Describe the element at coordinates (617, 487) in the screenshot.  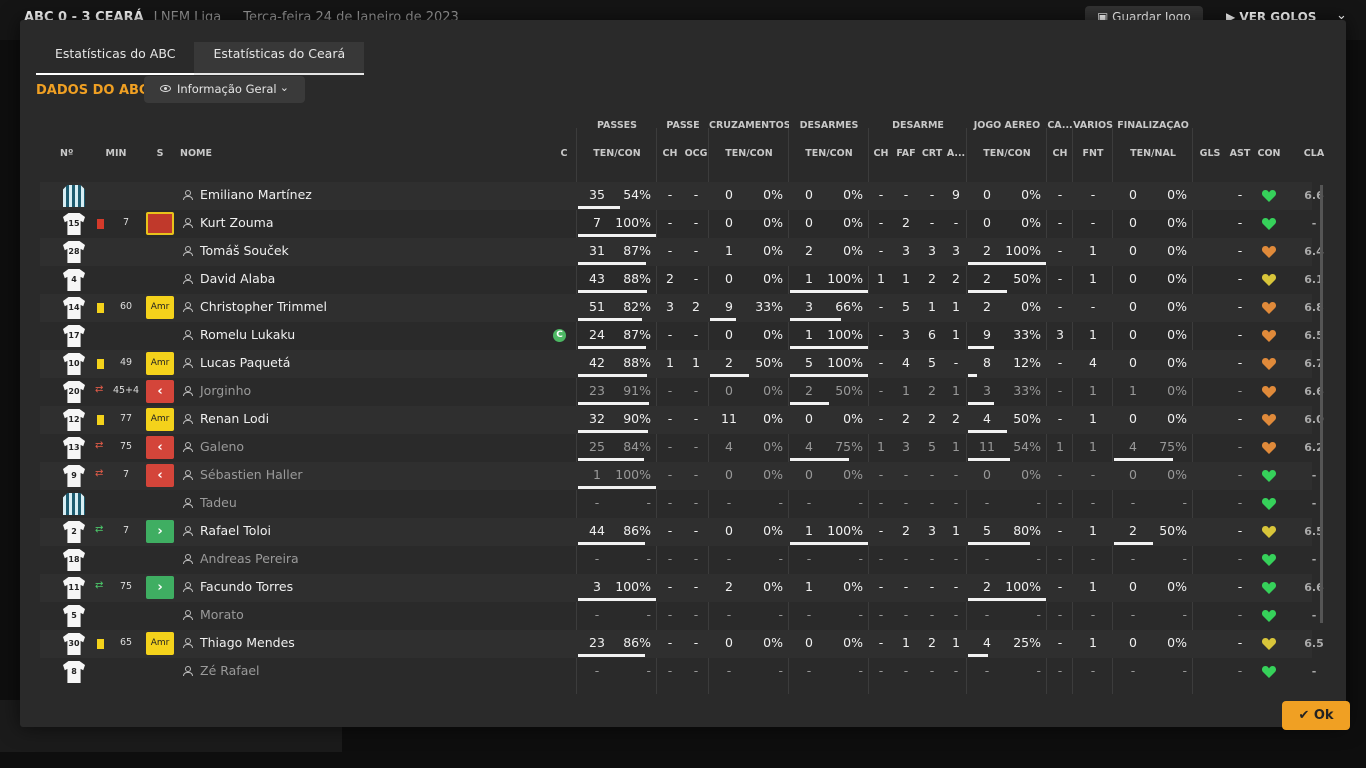
I see `passes-bar` at that location.